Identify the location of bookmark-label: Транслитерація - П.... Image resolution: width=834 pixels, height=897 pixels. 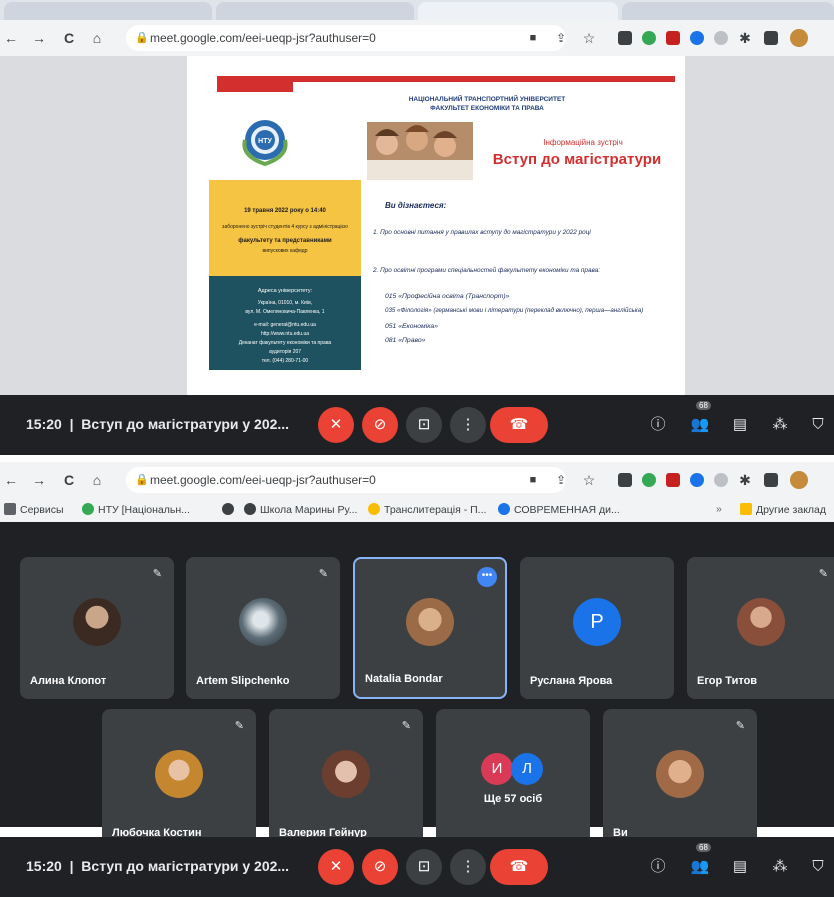
(435, 510).